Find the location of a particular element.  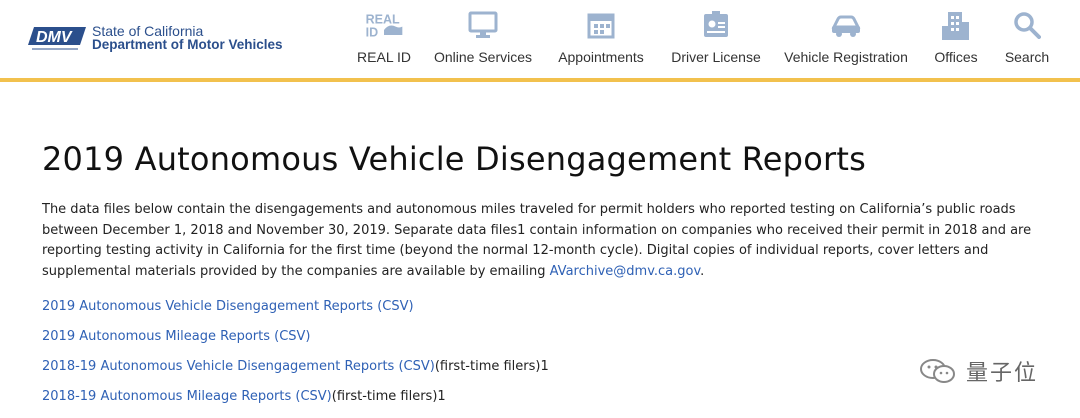

nav-driver-license: Driver License is located at coordinates (716, 40).